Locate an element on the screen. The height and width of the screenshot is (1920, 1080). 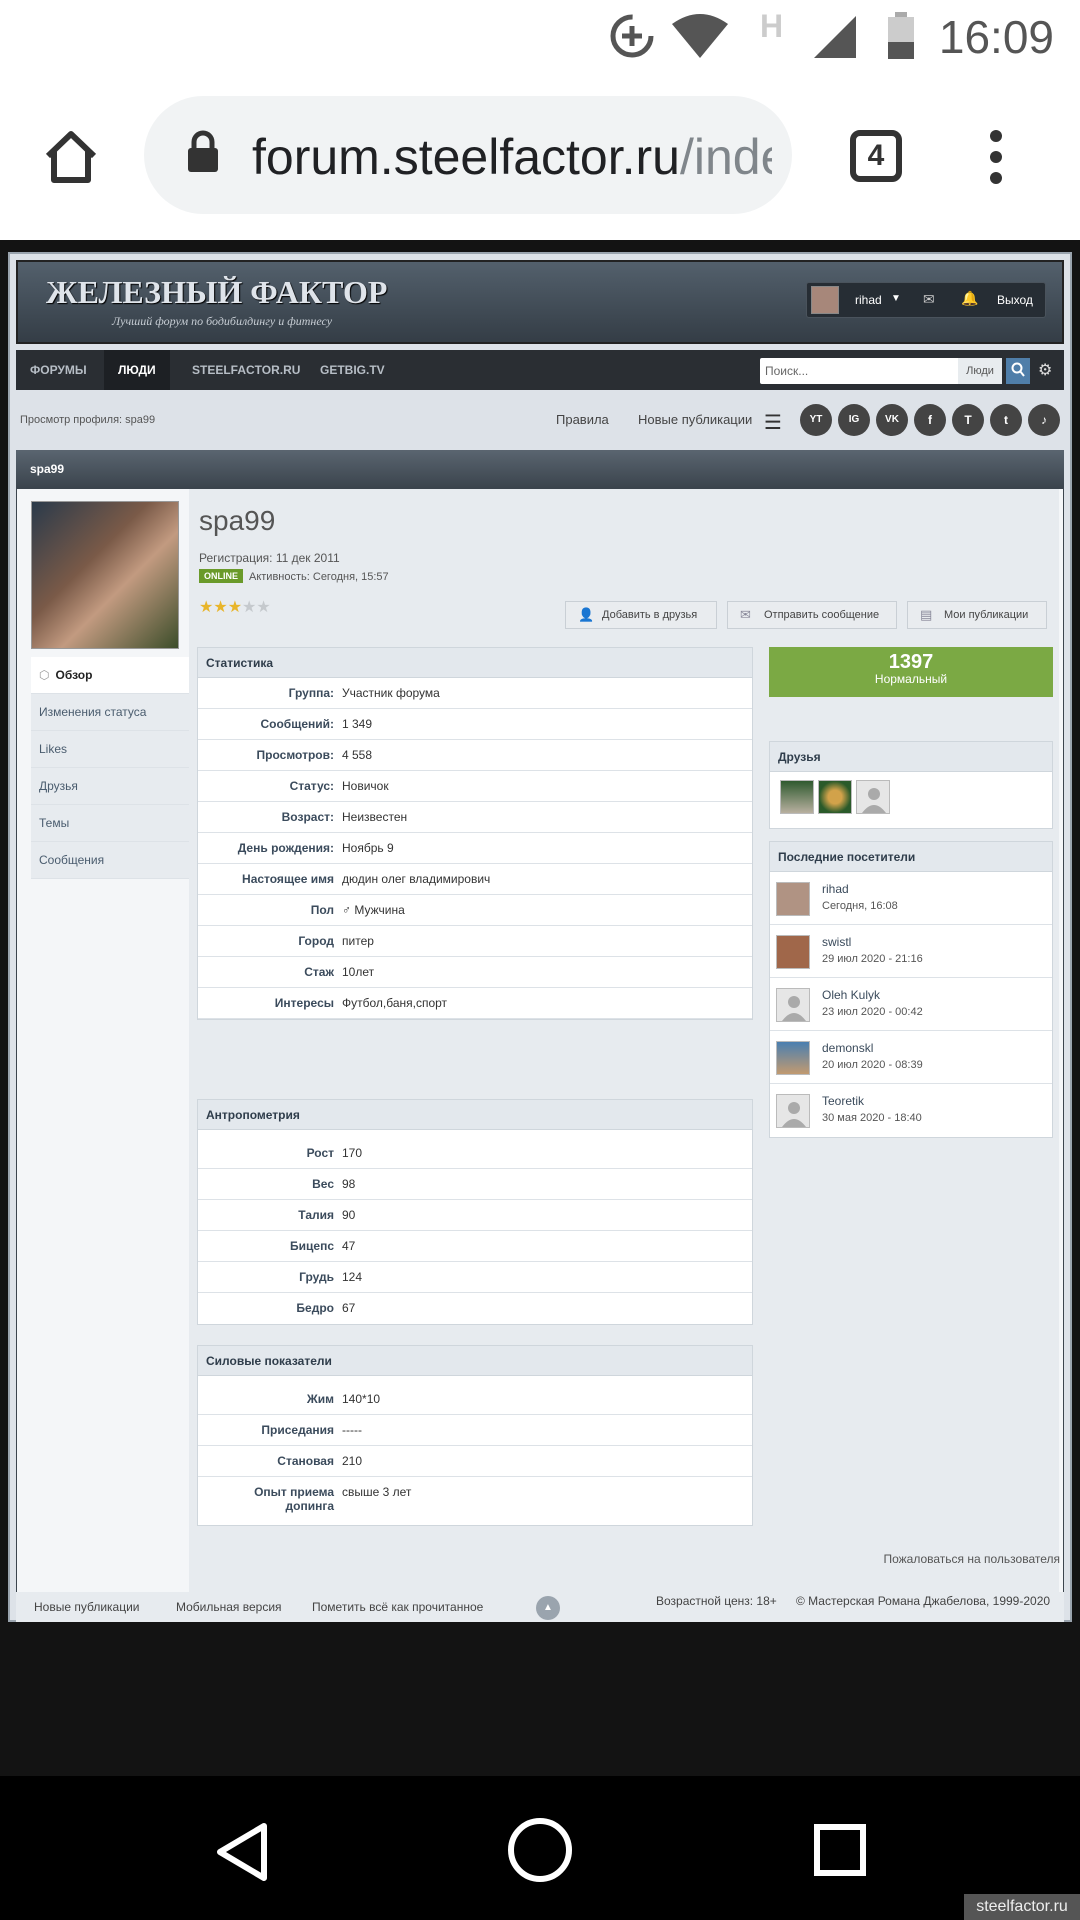
sidenav-friends: Друзья is located at coordinates (110, 786).